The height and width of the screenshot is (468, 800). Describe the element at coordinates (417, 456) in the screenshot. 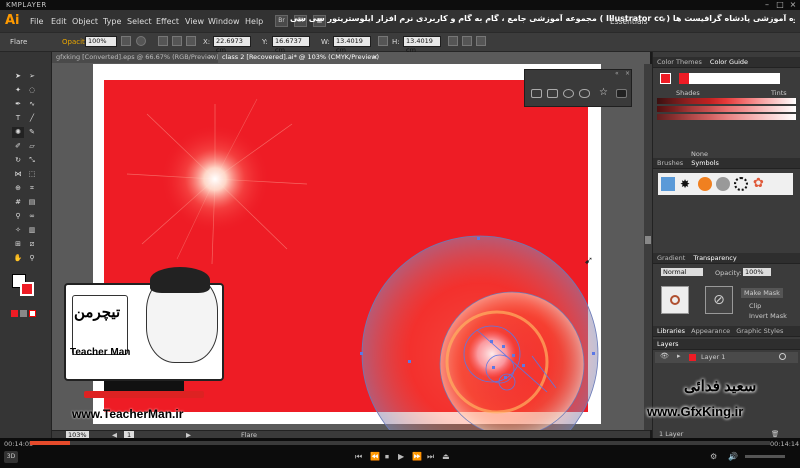

I see `forward-icon: ⏩` at that location.